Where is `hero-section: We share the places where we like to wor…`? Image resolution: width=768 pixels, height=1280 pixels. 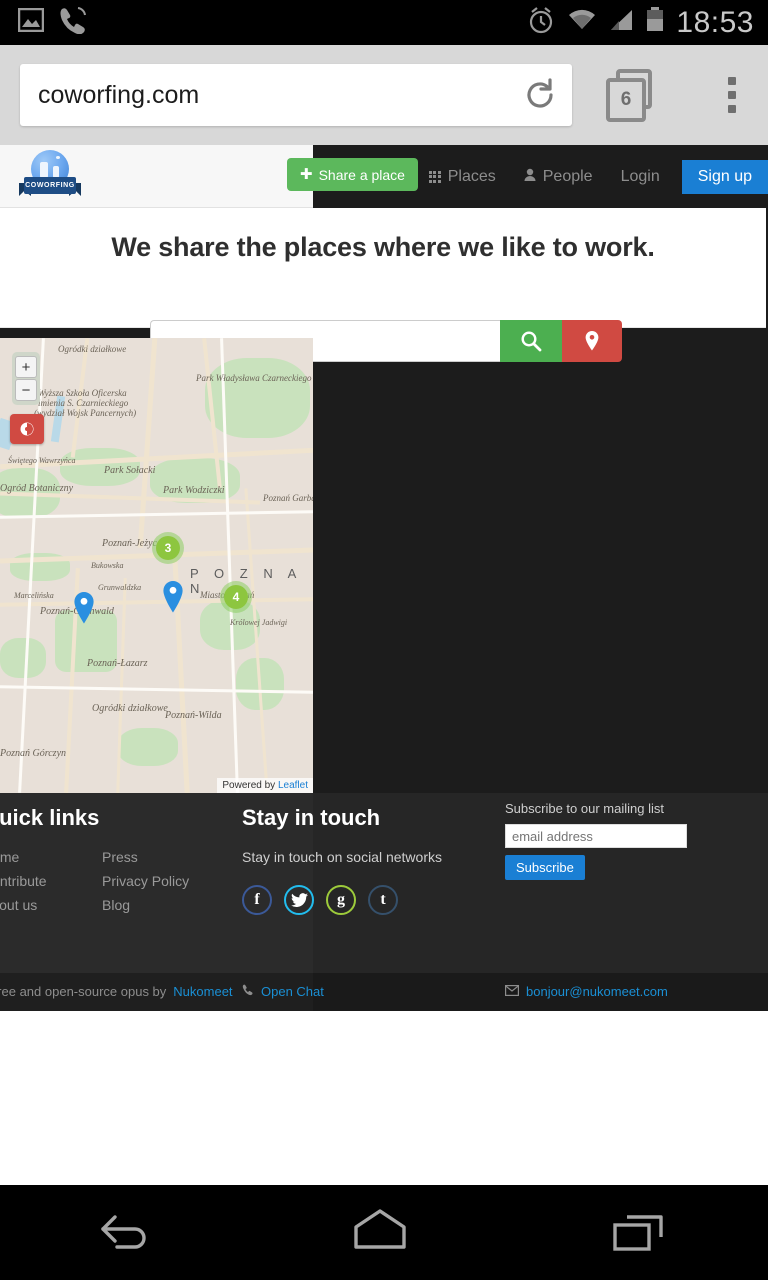 hero-section: We share the places where we like to wor… is located at coordinates (383, 285).